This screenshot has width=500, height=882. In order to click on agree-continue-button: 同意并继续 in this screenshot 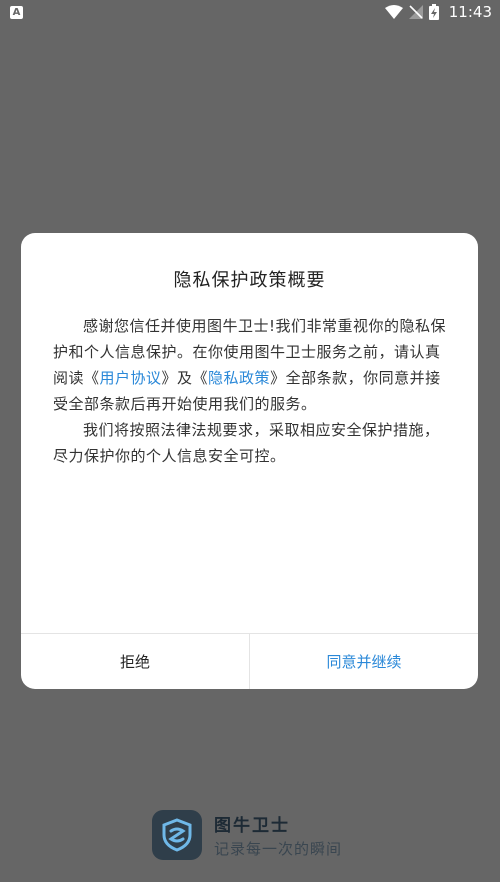, I will do `click(364, 661)`.